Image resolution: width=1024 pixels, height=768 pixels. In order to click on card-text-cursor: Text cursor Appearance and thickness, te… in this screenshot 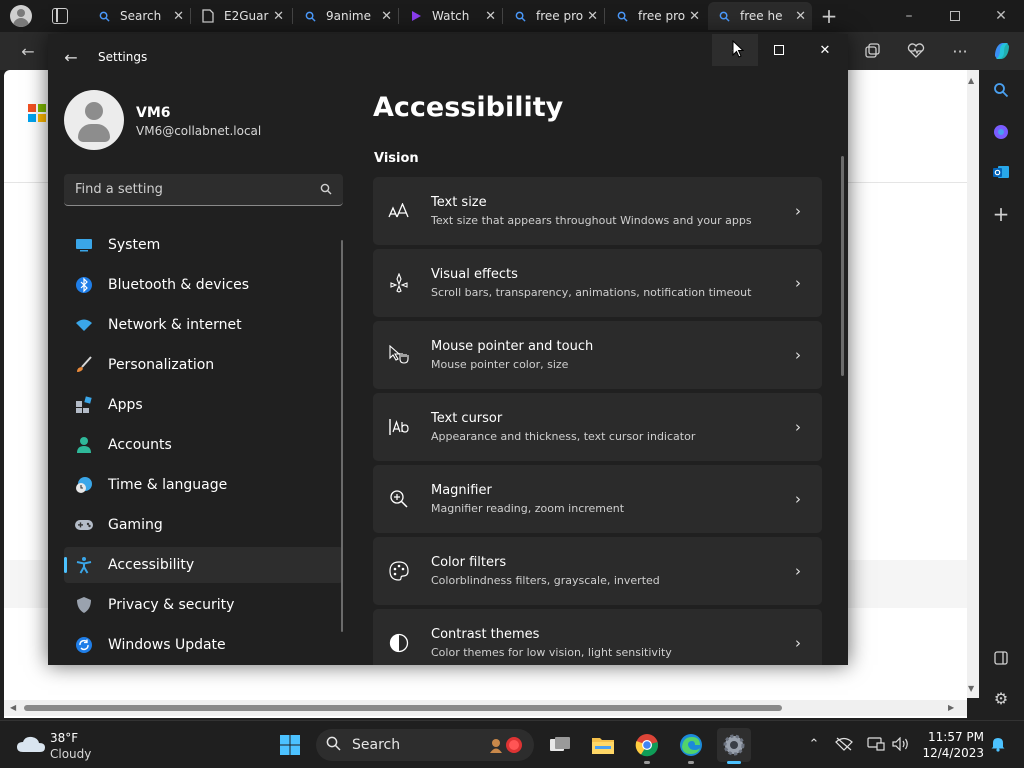, I will do `click(597, 427)`.